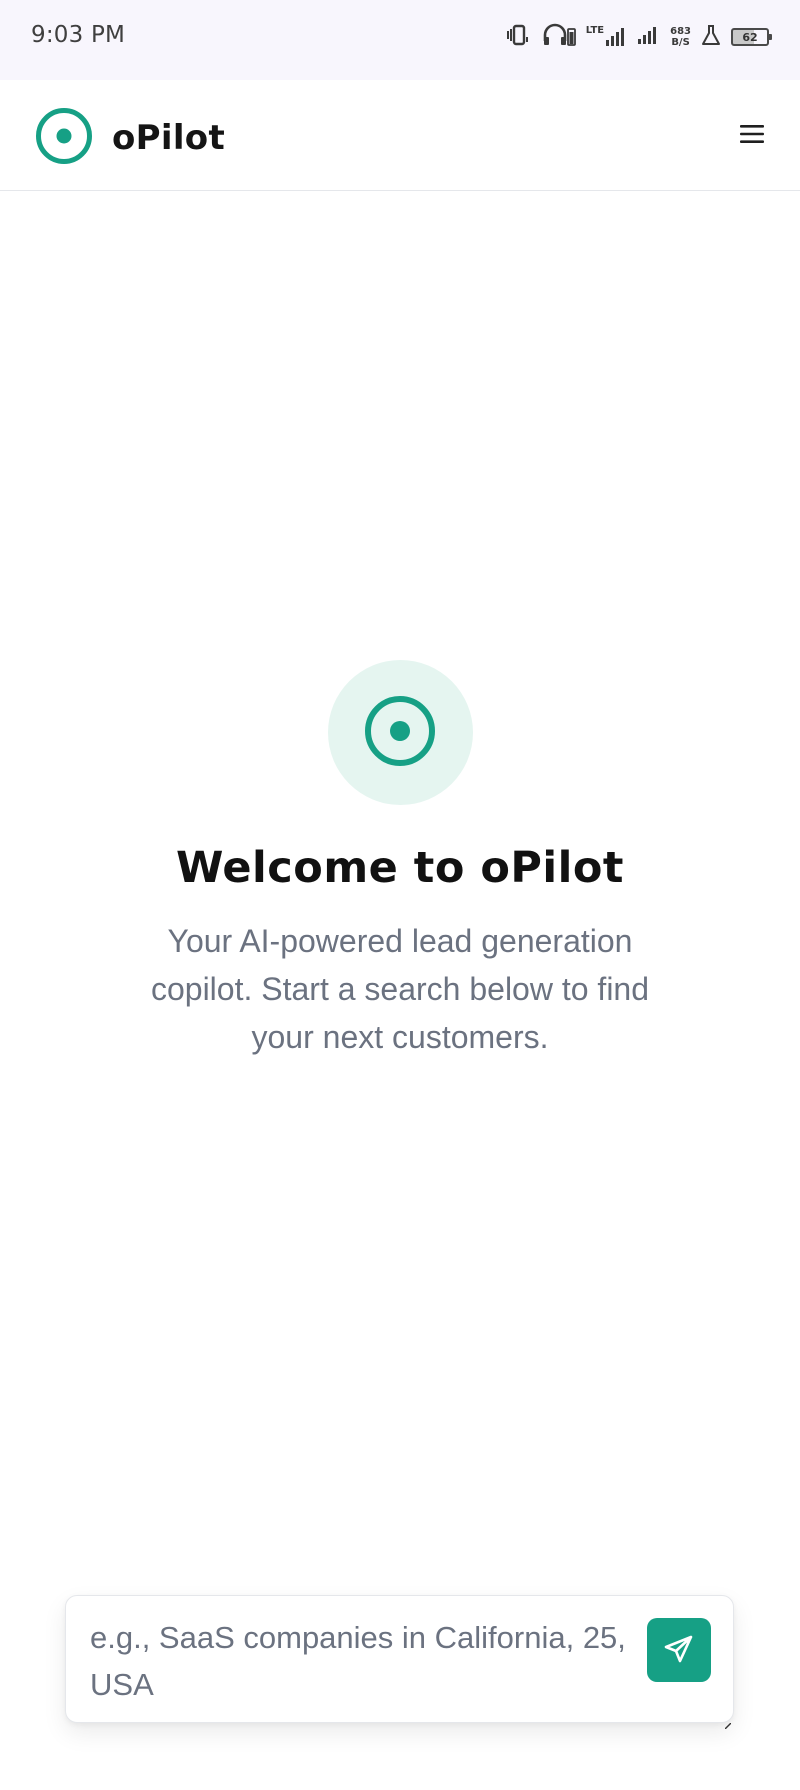 This screenshot has width=800, height=1790. I want to click on signal-icon, so click(649, 37).